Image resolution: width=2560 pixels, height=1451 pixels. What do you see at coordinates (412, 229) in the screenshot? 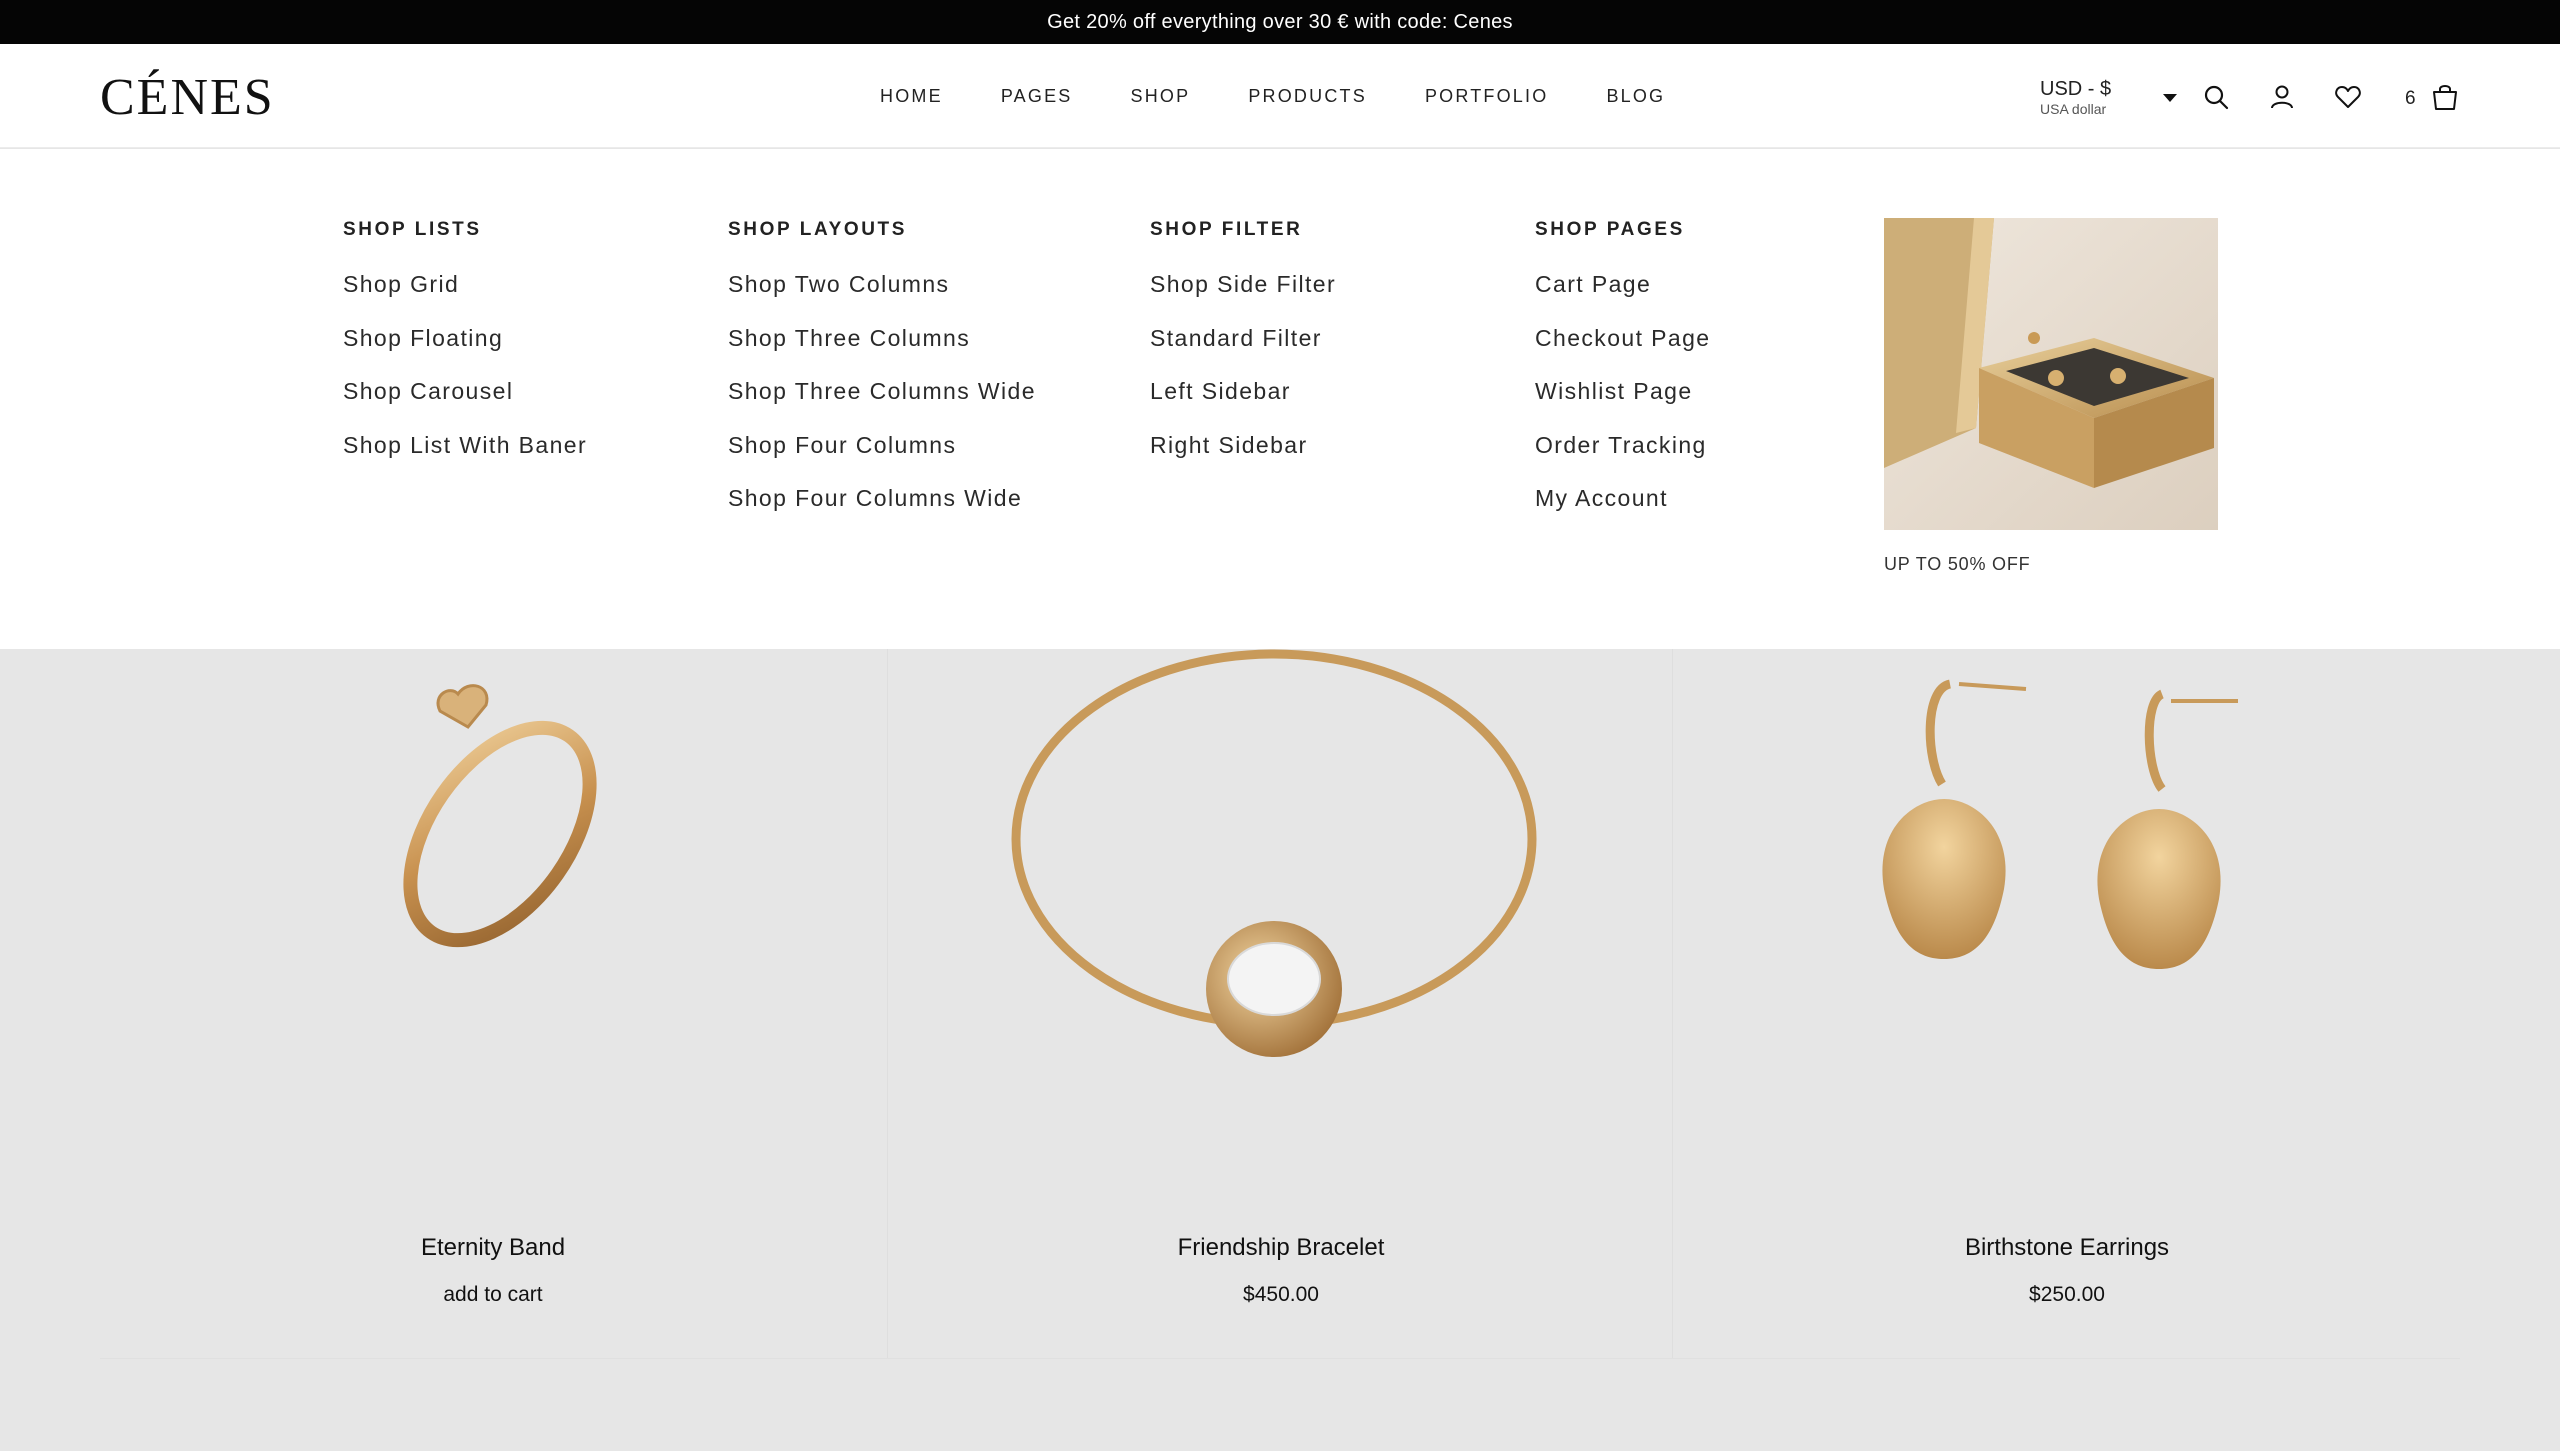
I see `column-title: SHOP LISTS` at bounding box center [412, 229].